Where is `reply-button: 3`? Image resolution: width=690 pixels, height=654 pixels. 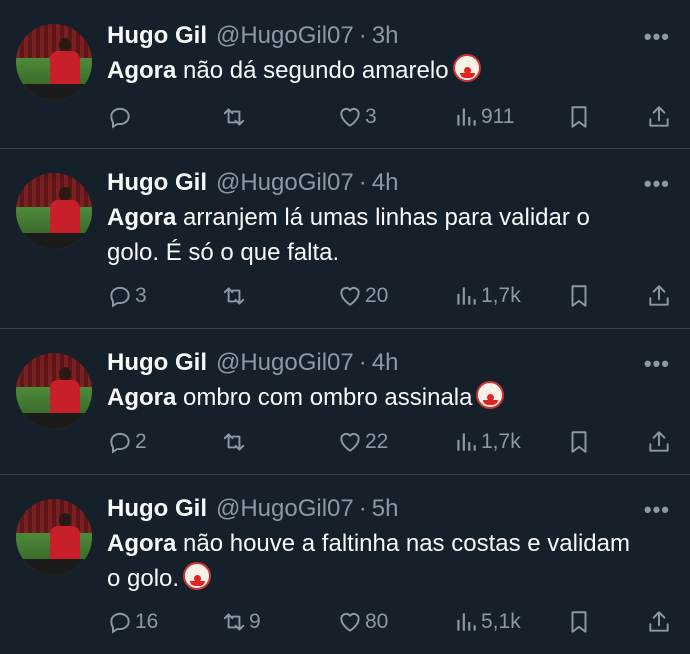 reply-button: 3 is located at coordinates (127, 296).